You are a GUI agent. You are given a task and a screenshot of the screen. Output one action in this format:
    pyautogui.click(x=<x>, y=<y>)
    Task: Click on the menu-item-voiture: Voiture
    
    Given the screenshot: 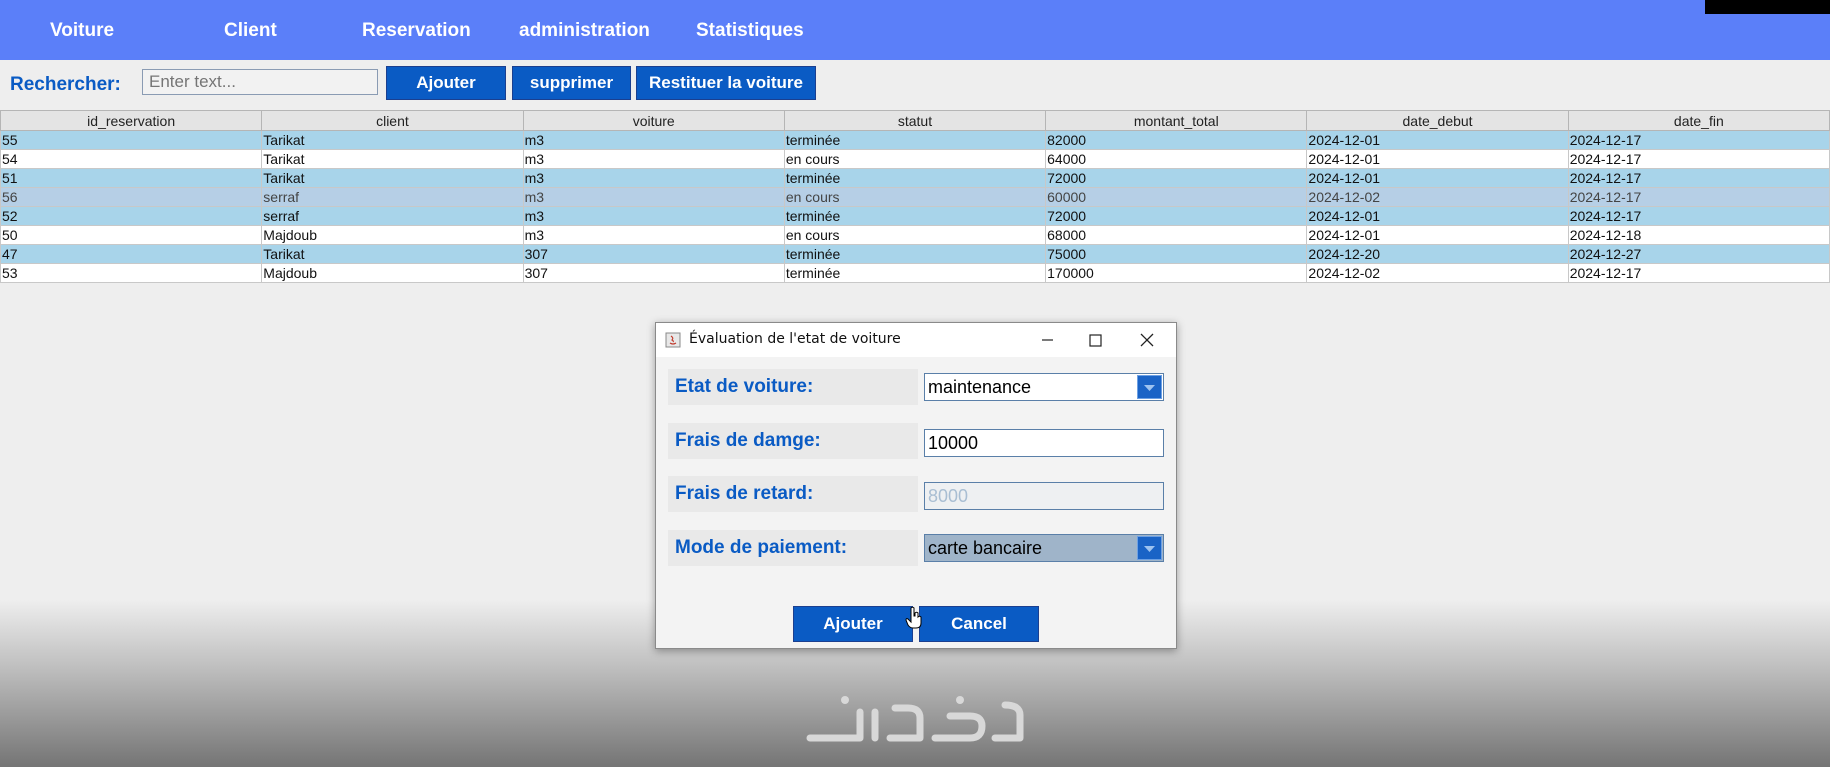 What is the action you would take?
    pyautogui.click(x=82, y=31)
    